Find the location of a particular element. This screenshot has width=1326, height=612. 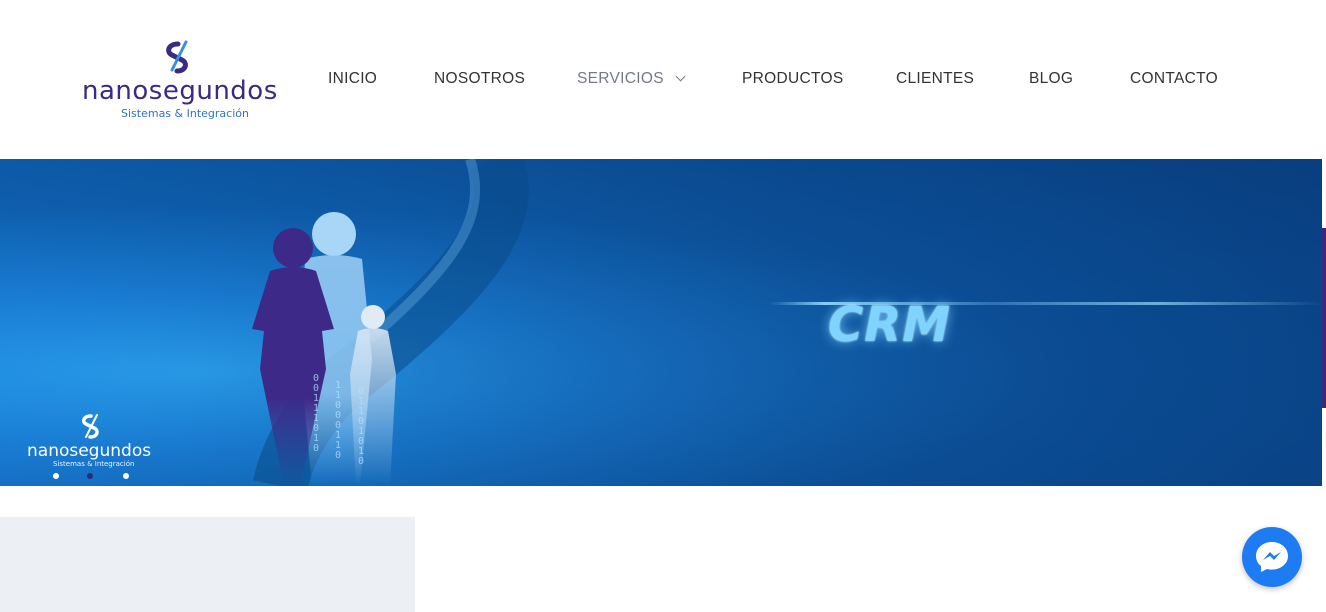

messenger-icon is located at coordinates (1272, 557).